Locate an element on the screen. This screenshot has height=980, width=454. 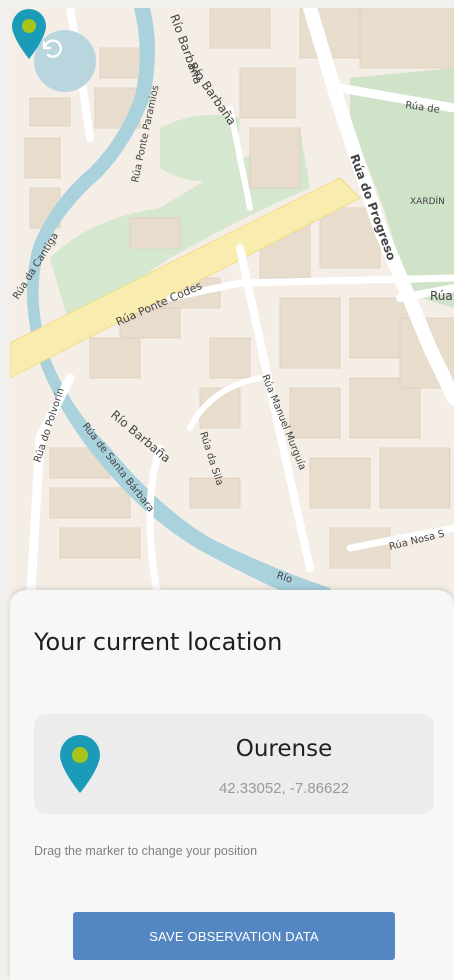
drag-hint: Drag the marker to change your position is located at coordinates (146, 851).